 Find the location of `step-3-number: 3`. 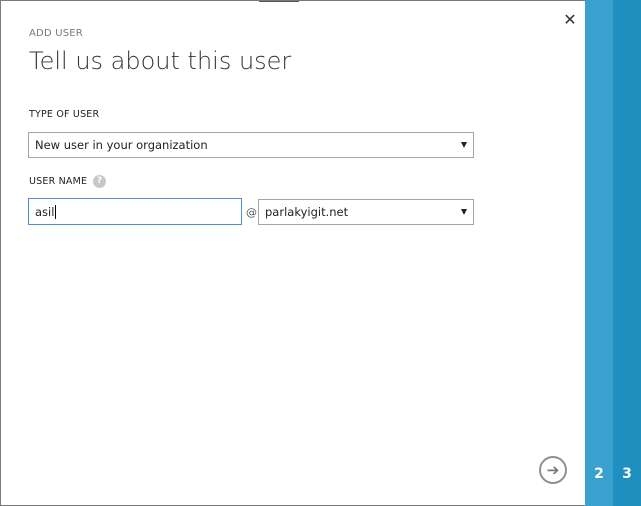

step-3-number: 3 is located at coordinates (627, 474).